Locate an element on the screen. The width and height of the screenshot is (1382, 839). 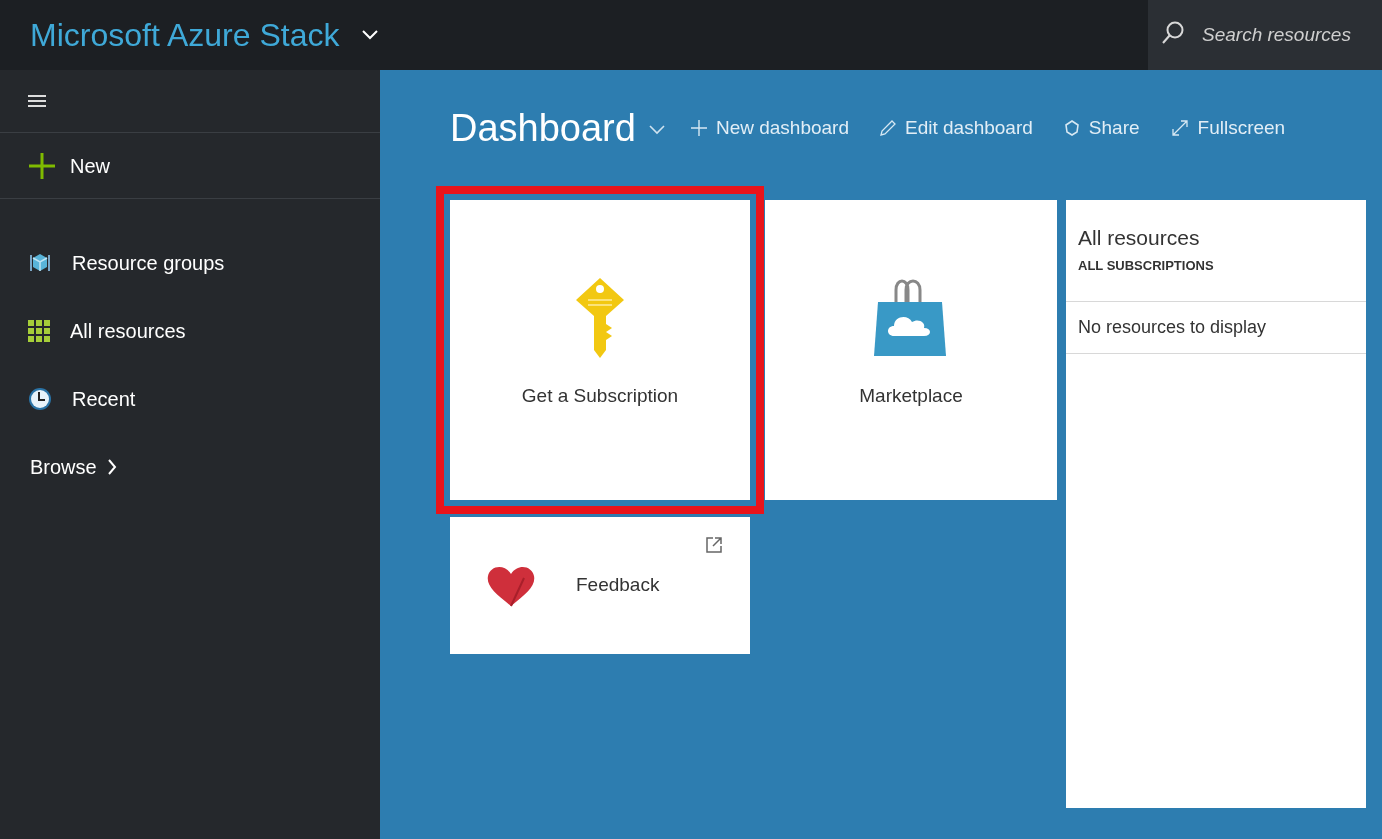
share-icon is located at coordinates (1071, 128).